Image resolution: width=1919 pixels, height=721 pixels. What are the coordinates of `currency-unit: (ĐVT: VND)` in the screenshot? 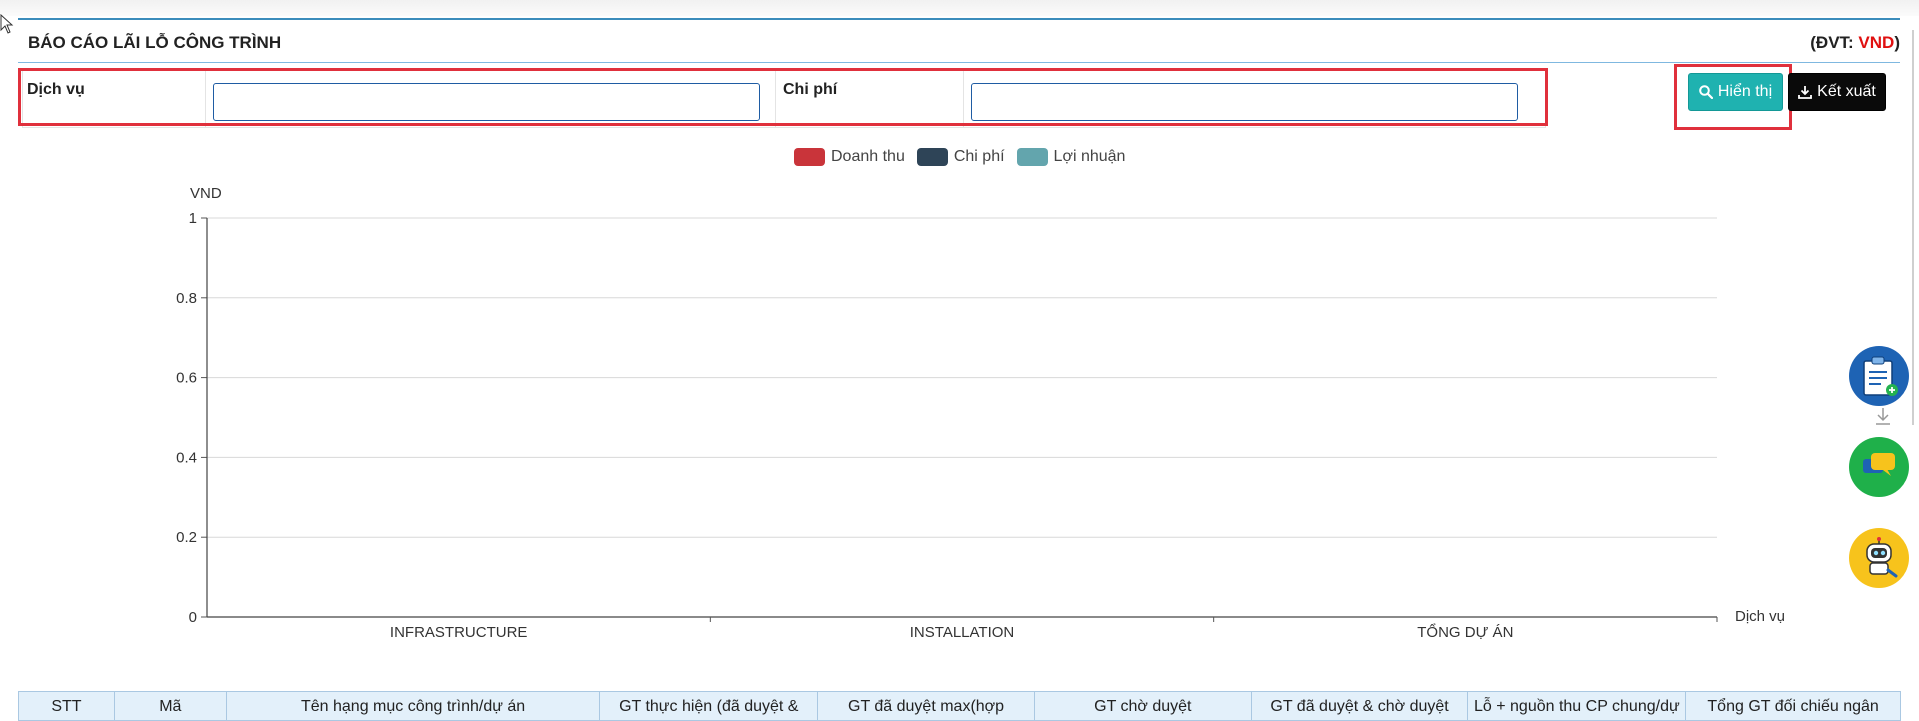 It's located at (1855, 43).